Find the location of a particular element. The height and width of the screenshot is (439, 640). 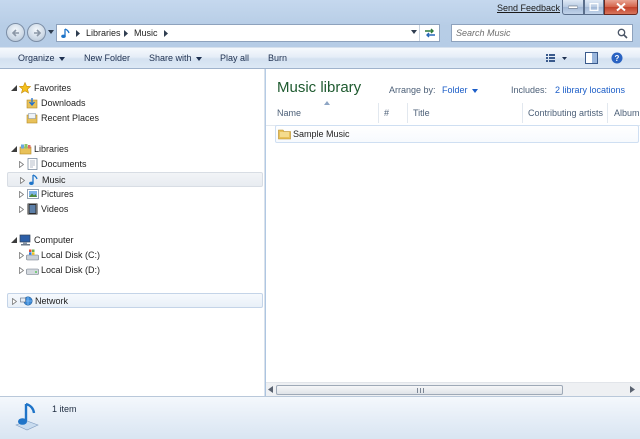

address-separator is located at coordinates (419, 33).